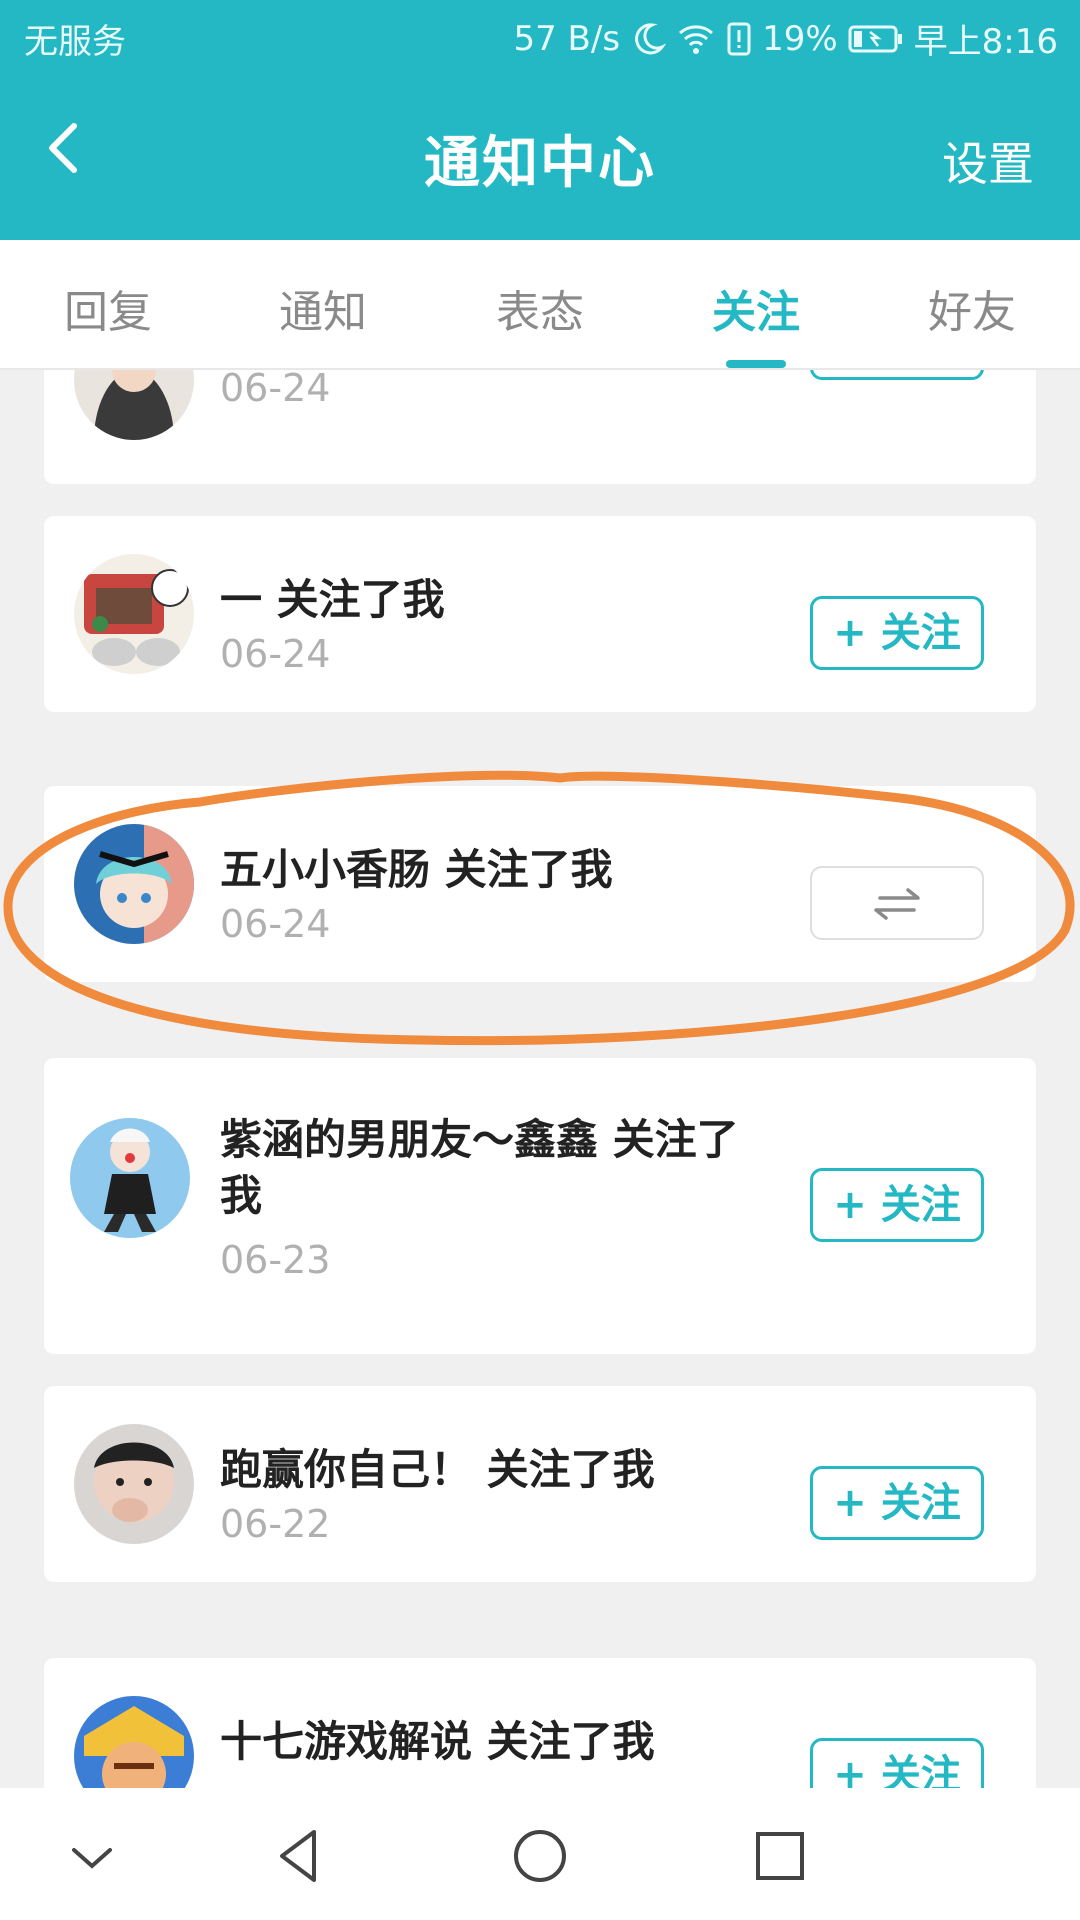 The width and height of the screenshot is (1080, 1920). I want to click on app-header: 无服务 57 B/s 19% 早上8:16 通知中心 设置, so click(540, 120).